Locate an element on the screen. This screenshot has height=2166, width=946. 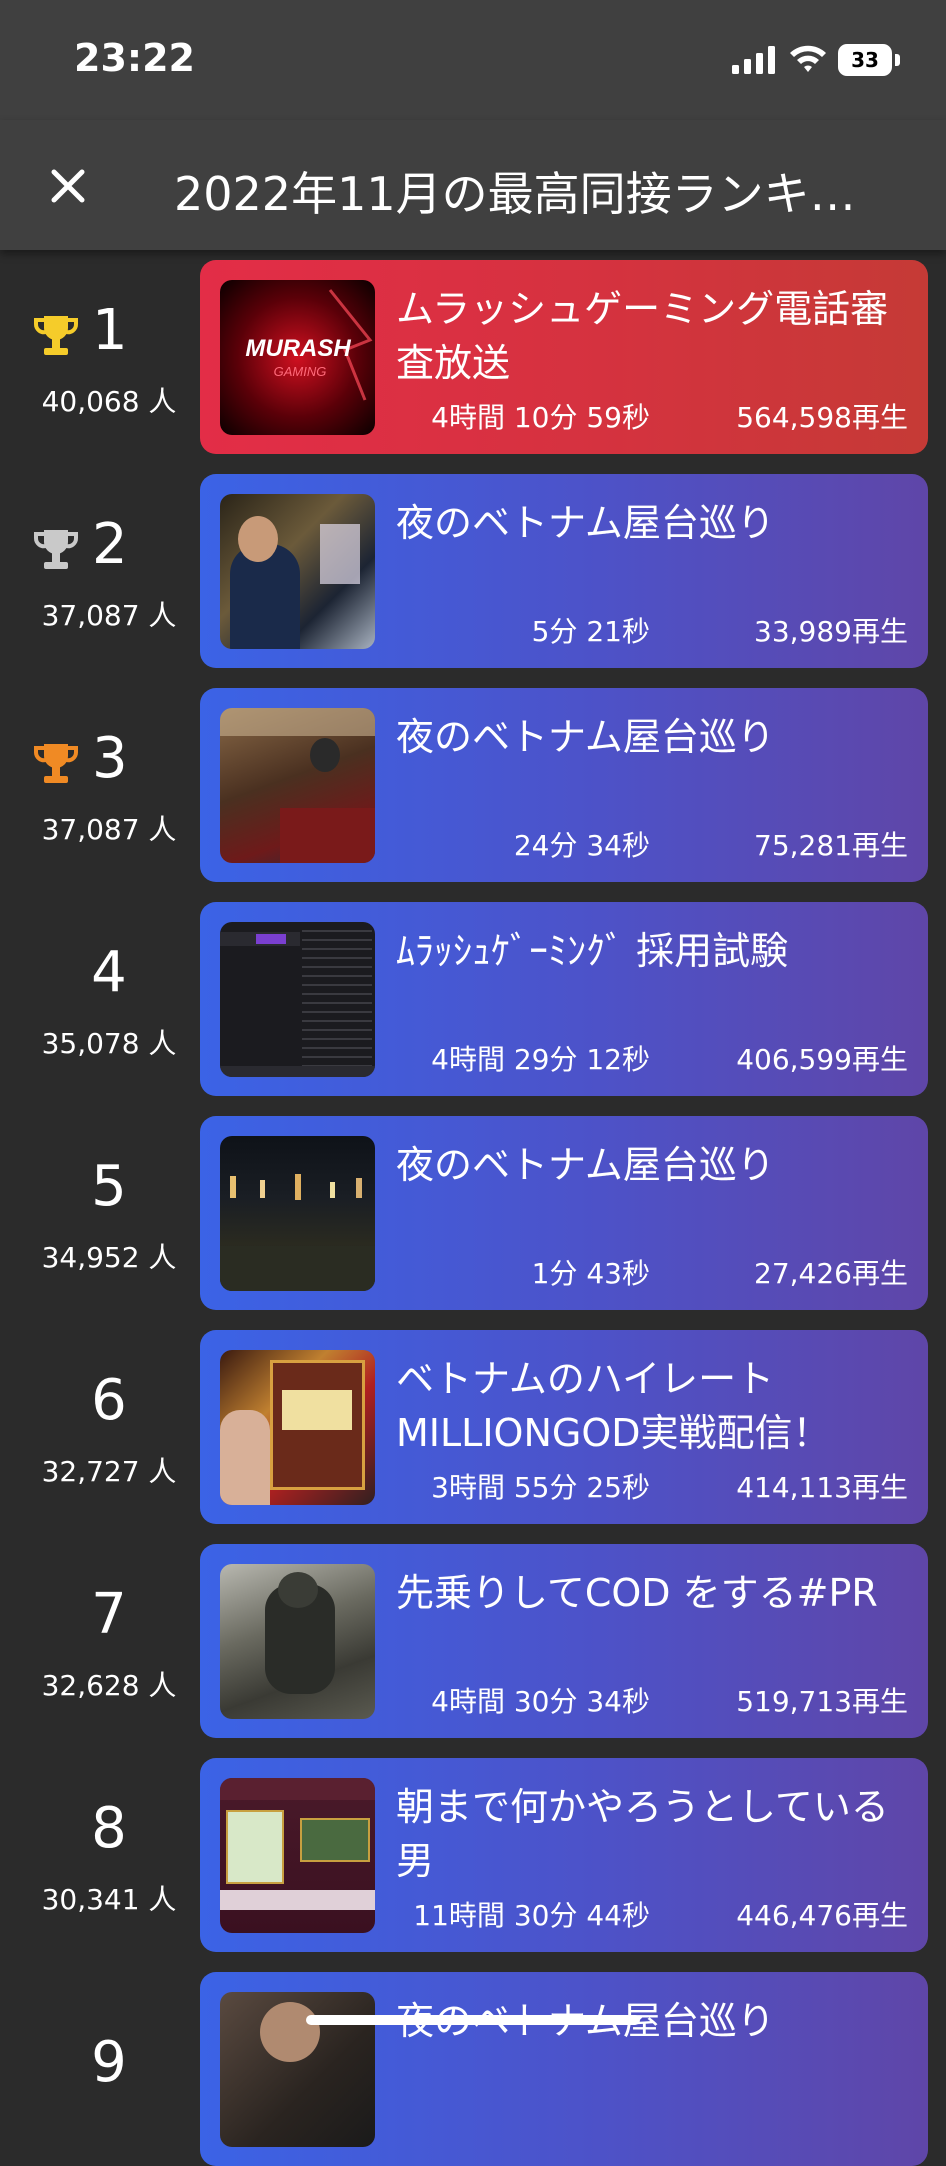
stream-title: 朝まで何かやろうとしている男 is located at coordinates (642, 1834).